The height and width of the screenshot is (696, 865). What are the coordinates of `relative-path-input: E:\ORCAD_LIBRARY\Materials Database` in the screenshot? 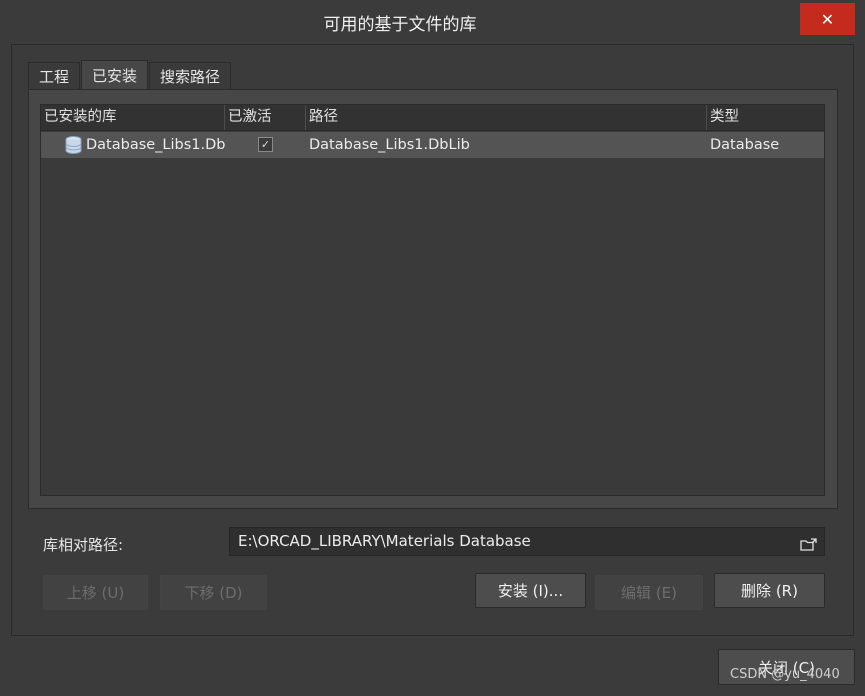 It's located at (527, 541).